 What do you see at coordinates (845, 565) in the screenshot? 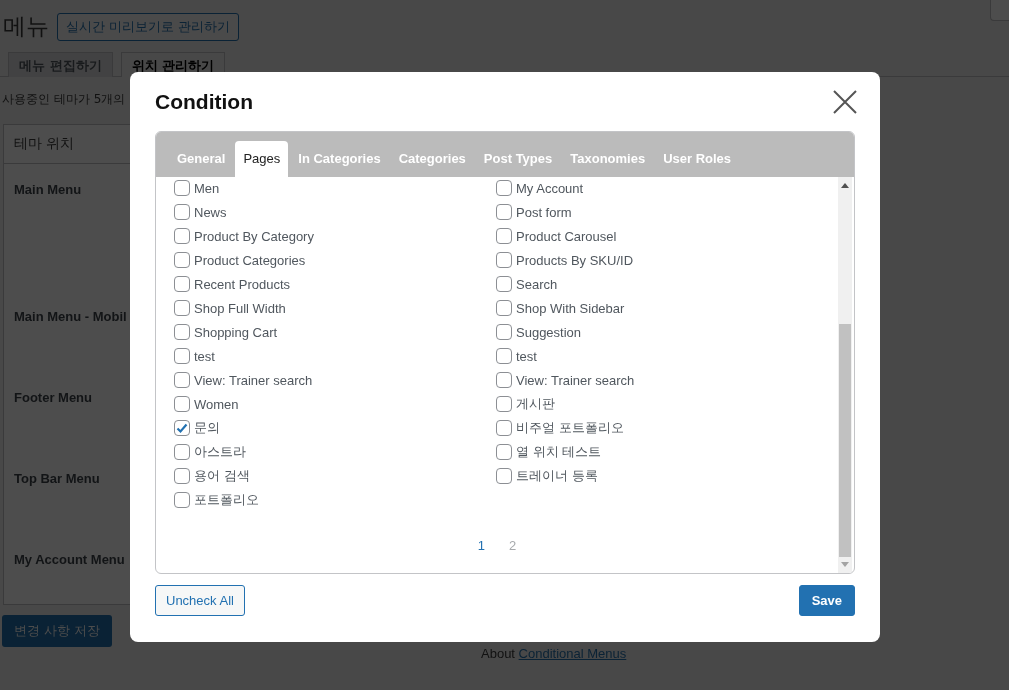
I see `scroll-down-icon` at bounding box center [845, 565].